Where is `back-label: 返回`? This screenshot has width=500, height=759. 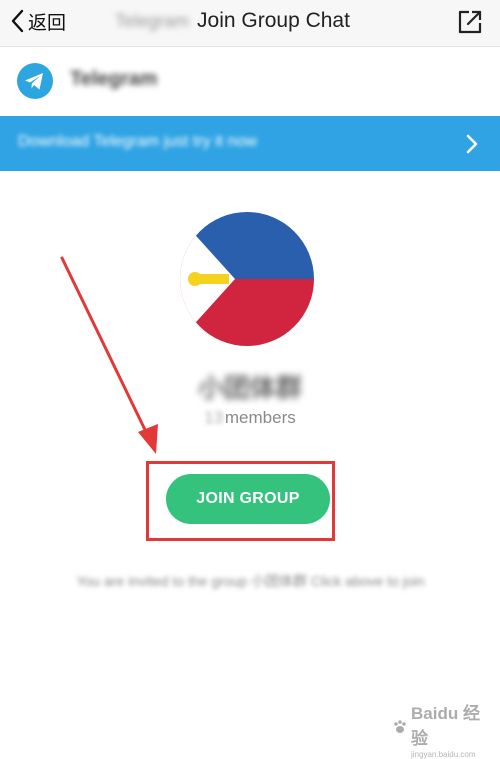
back-label: 返回 is located at coordinates (47, 23).